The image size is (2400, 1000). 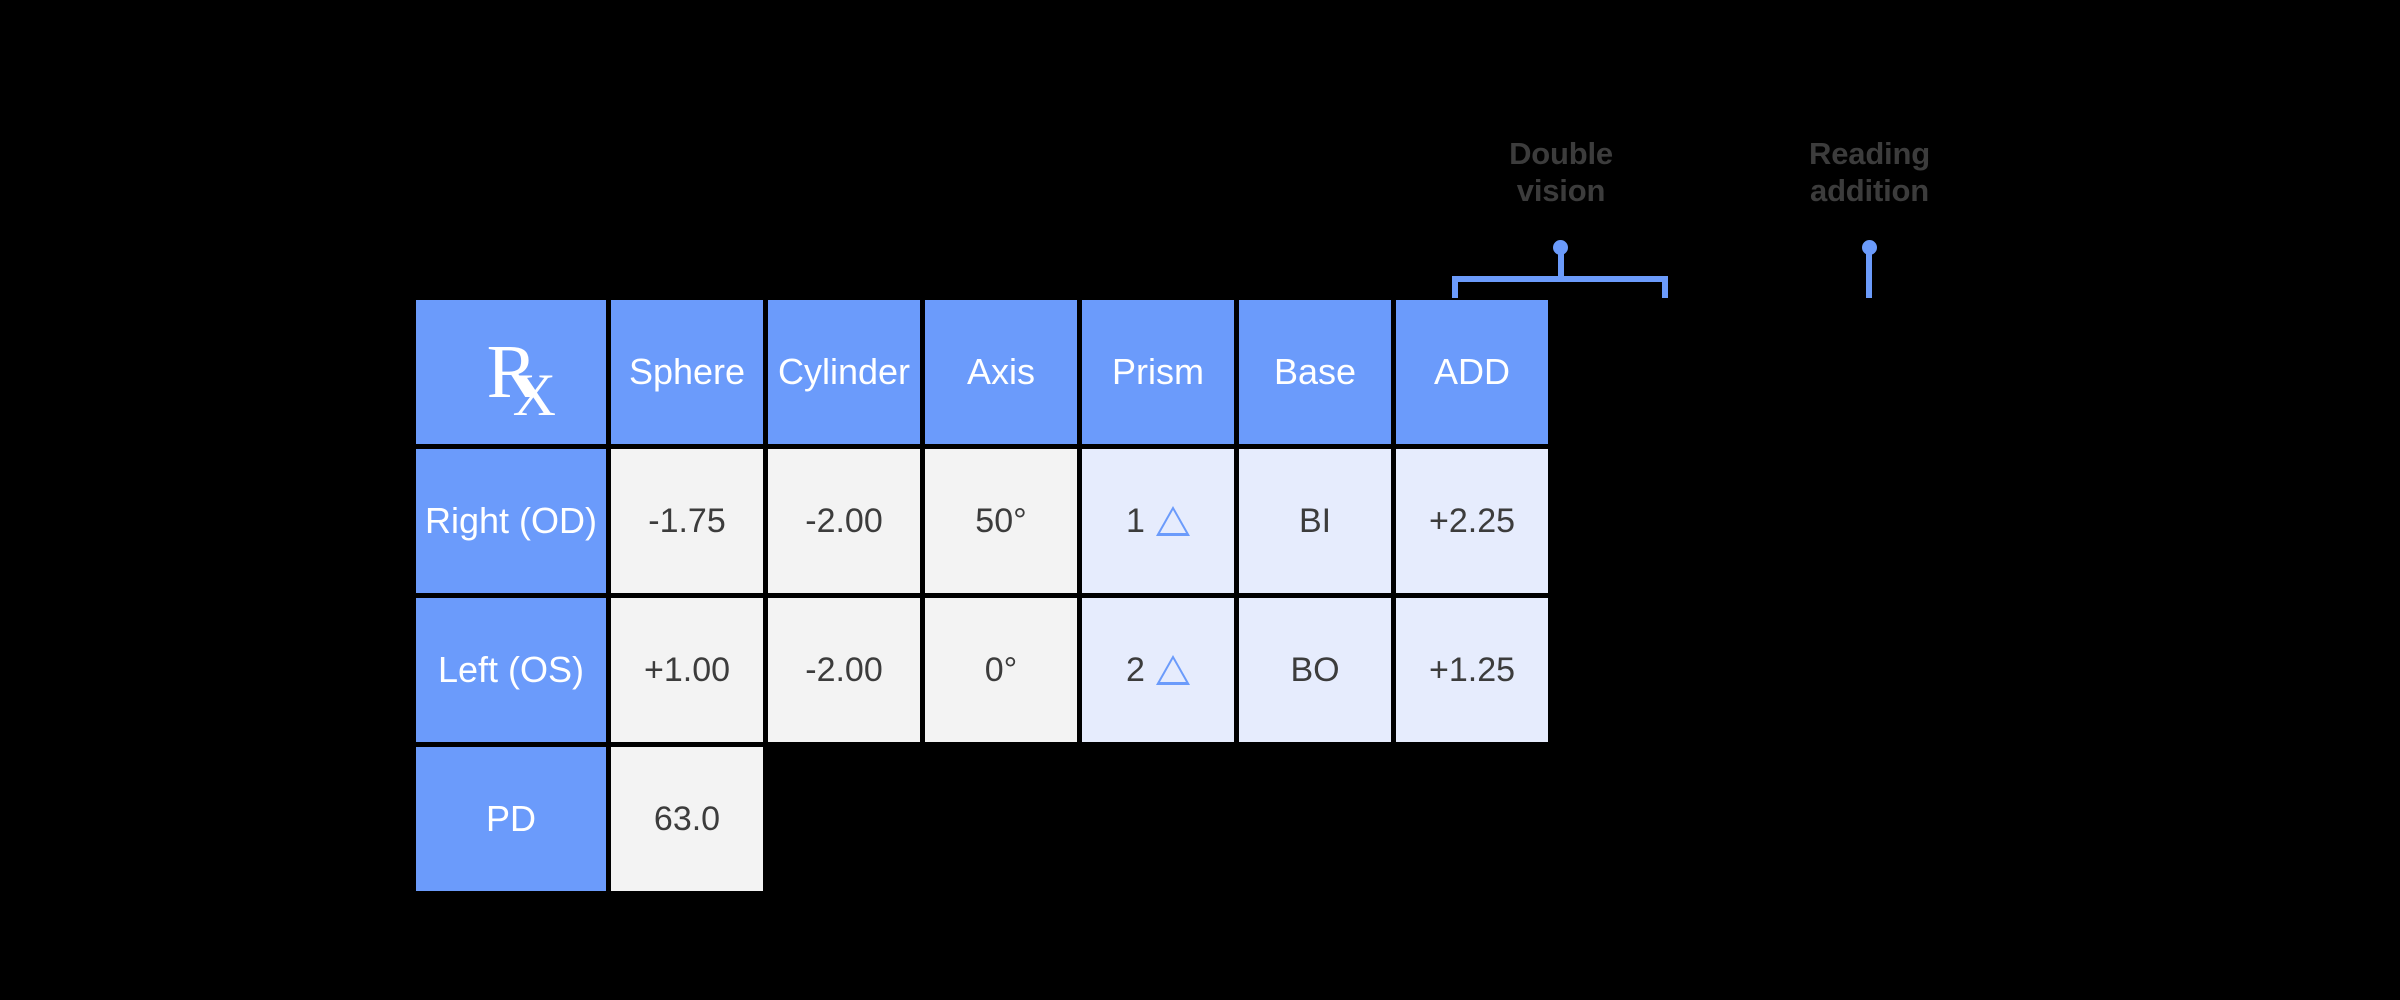 I want to click on table-header-row: RX Sphere Cylinder Axis Prism Base ADD, so click(x=982, y=372).